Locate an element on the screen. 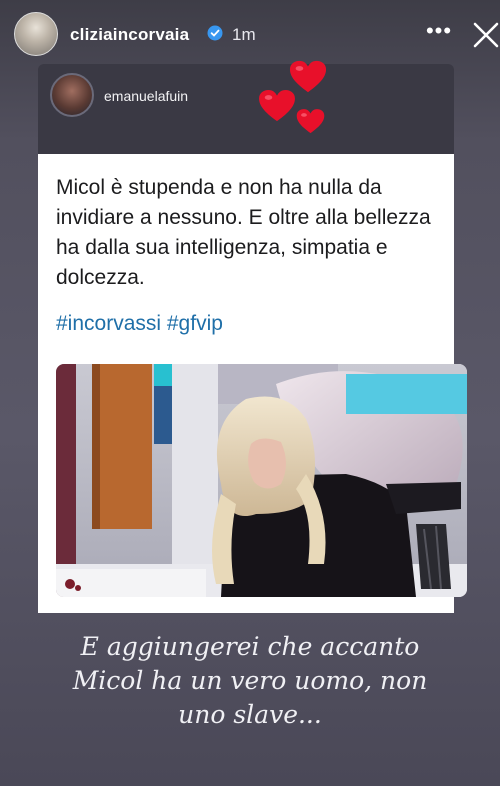  verified-badge-icon is located at coordinates (215, 33).